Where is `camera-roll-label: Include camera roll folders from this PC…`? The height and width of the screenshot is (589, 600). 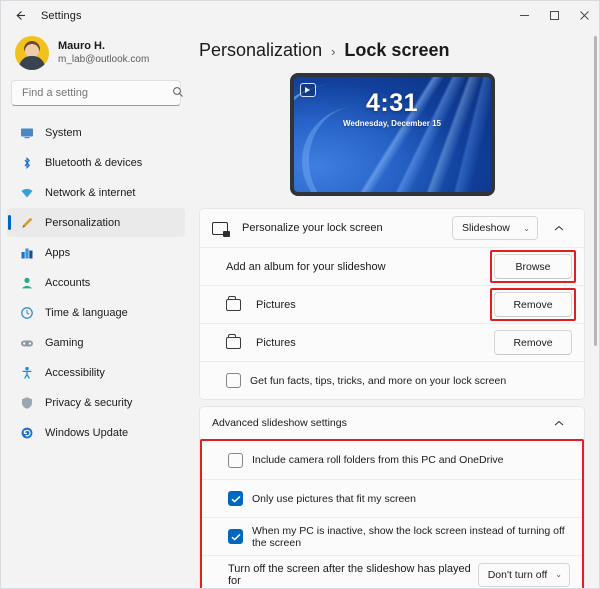
camera-roll-label: Include camera roll folders from this PC… is located at coordinates (378, 460).